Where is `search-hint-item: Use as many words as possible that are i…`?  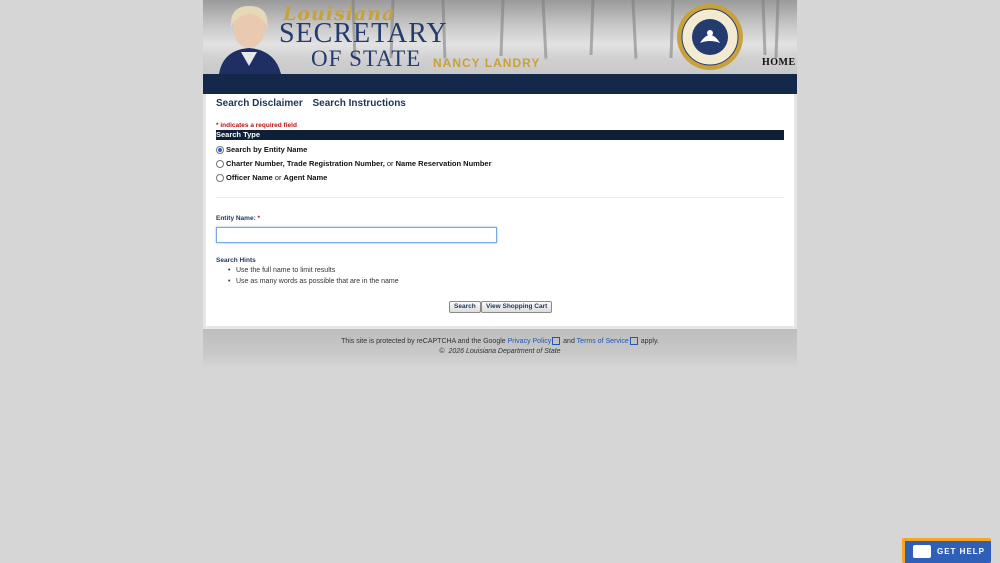 search-hint-item: Use as many words as possible that are i… is located at coordinates (313, 282).